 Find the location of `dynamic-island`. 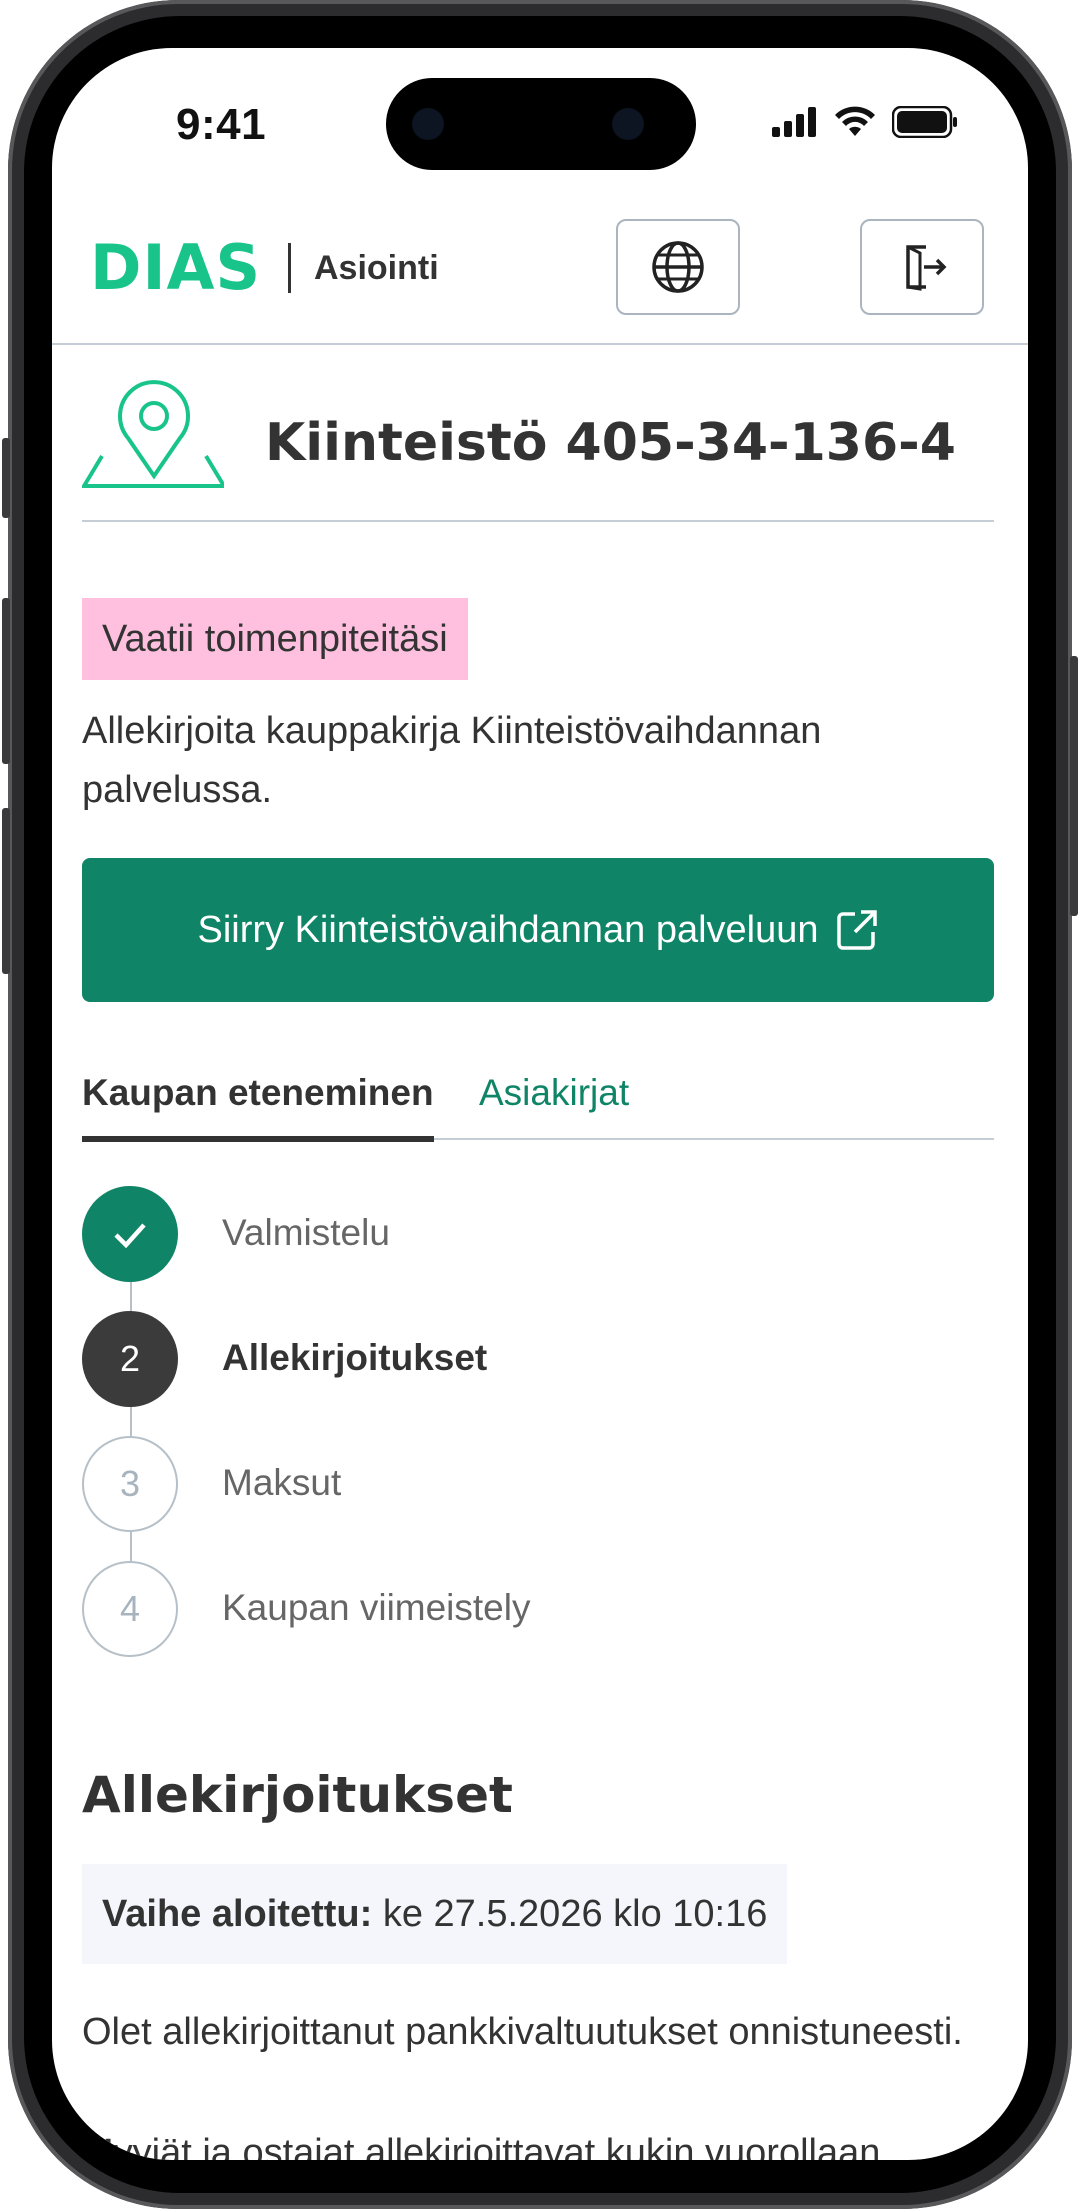

dynamic-island is located at coordinates (541, 124).